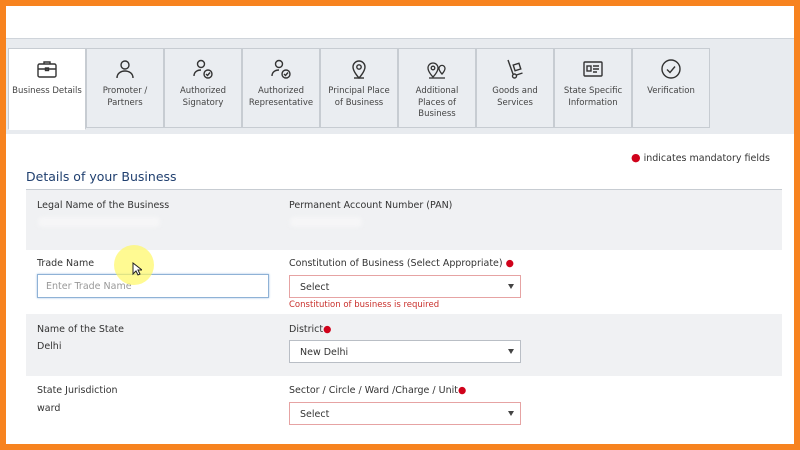 The width and height of the screenshot is (800, 450). Describe the element at coordinates (436, 70) in the screenshot. I see `map-pins-icon` at that location.